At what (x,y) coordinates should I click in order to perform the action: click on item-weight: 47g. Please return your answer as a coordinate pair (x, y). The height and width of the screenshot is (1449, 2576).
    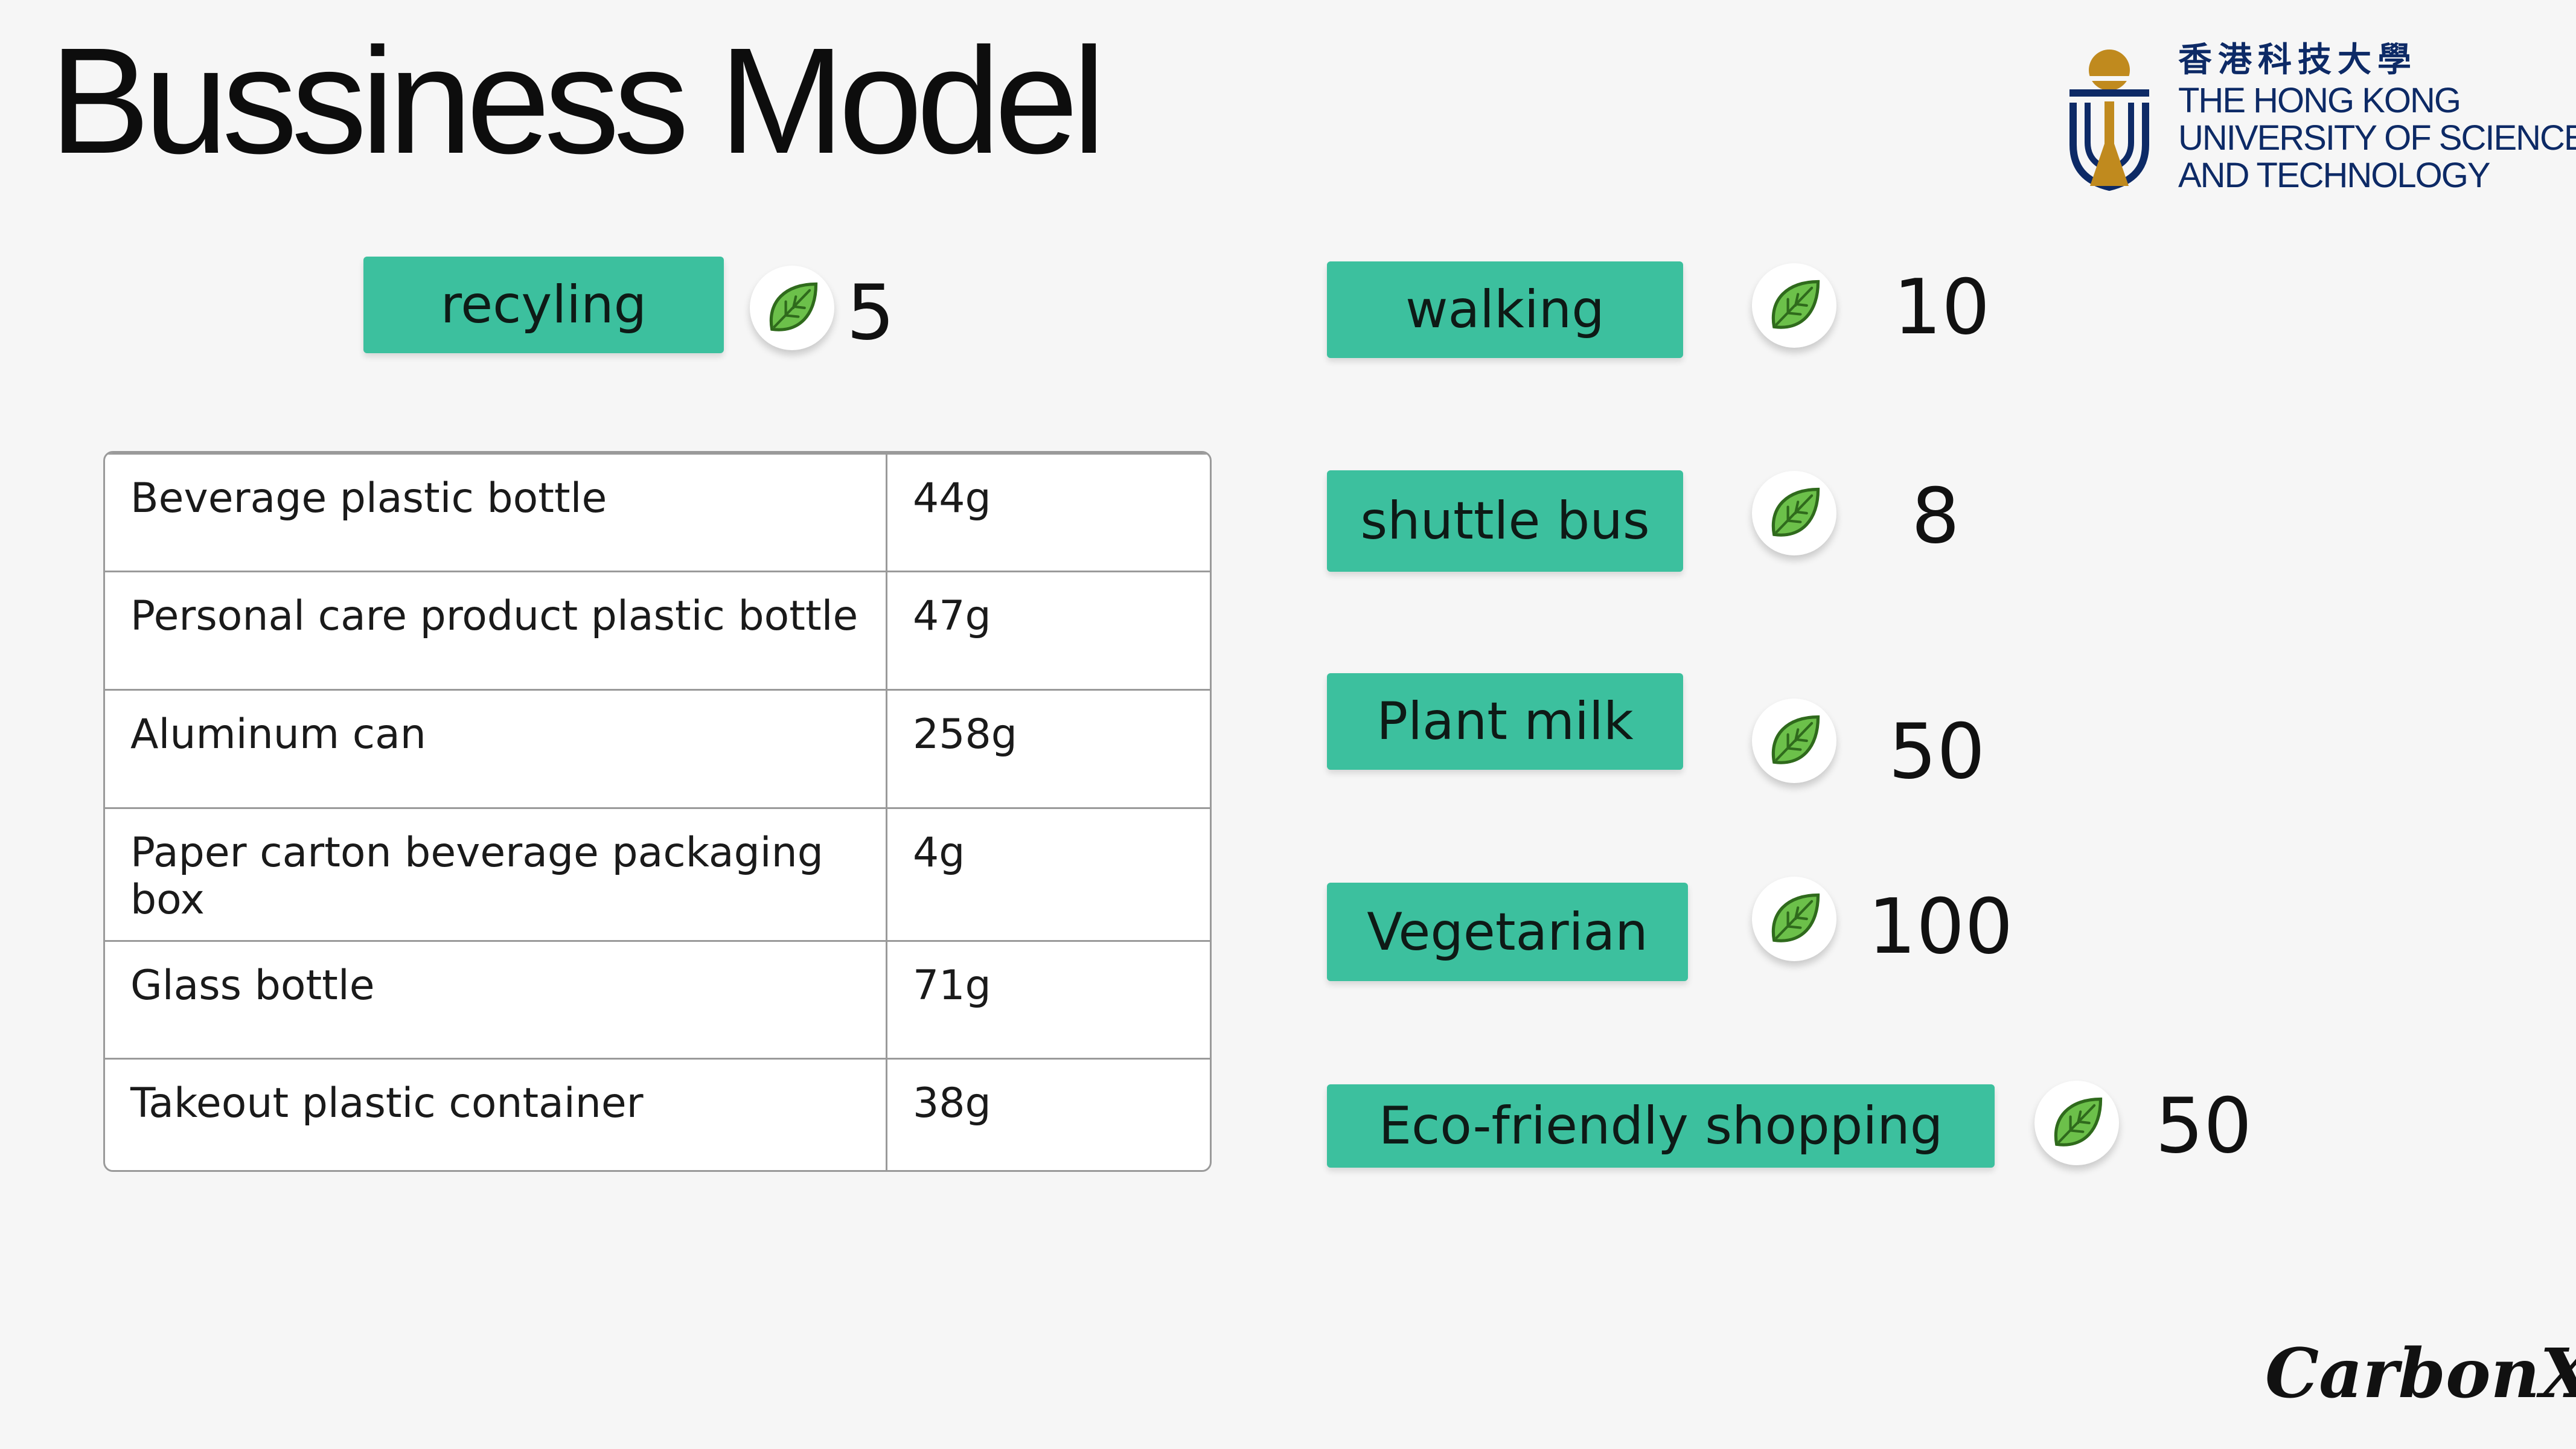
    Looking at the image, I should click on (952, 616).